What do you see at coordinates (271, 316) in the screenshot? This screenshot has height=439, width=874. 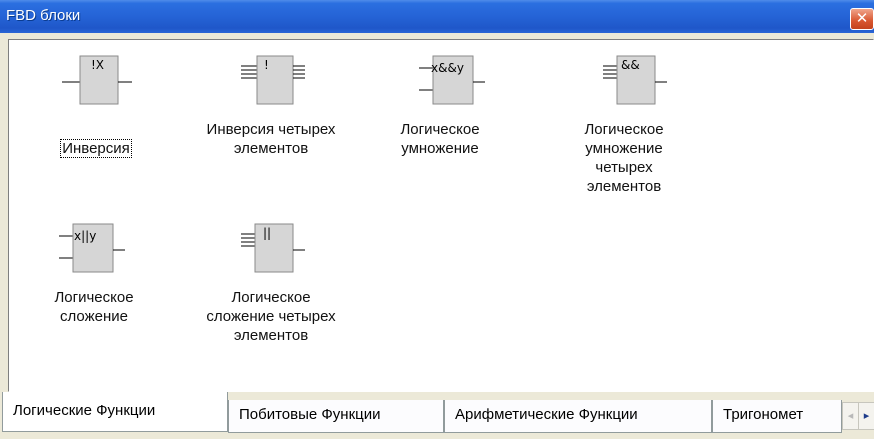 I see `logical-or-four-block-label: Логическое сложение четырех элементов` at bounding box center [271, 316].